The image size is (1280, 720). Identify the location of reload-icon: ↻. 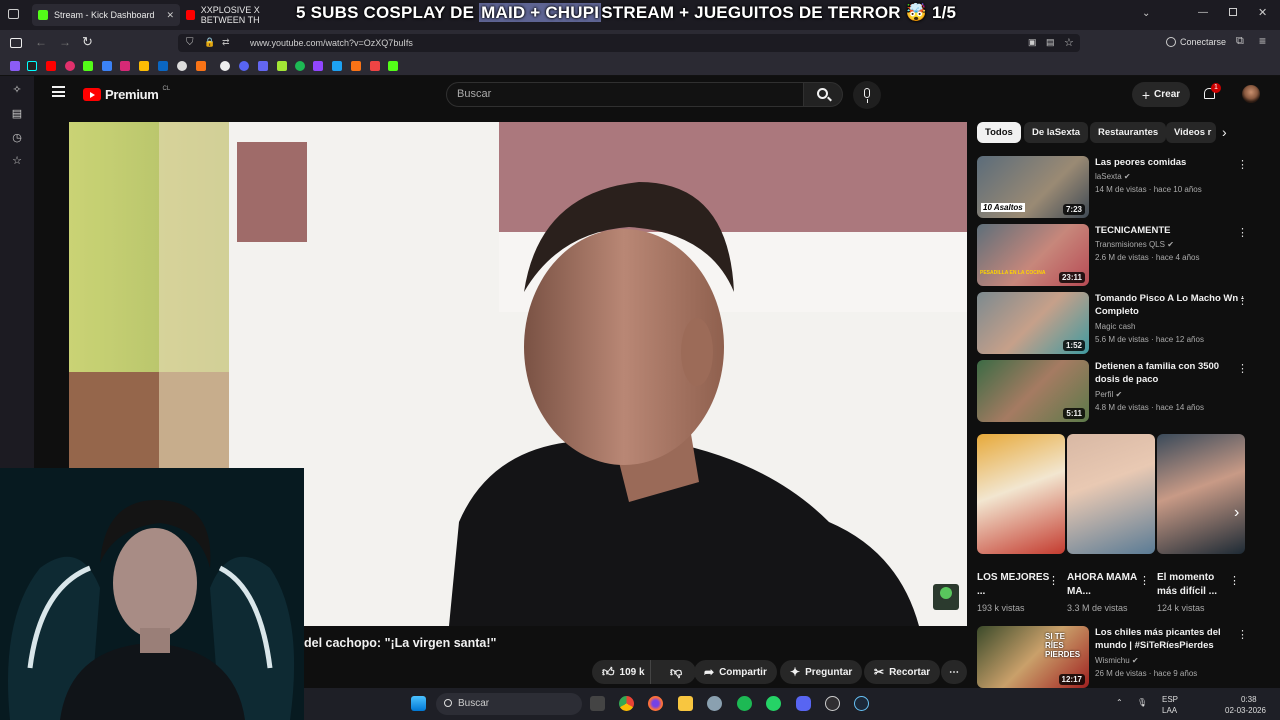
(87, 42).